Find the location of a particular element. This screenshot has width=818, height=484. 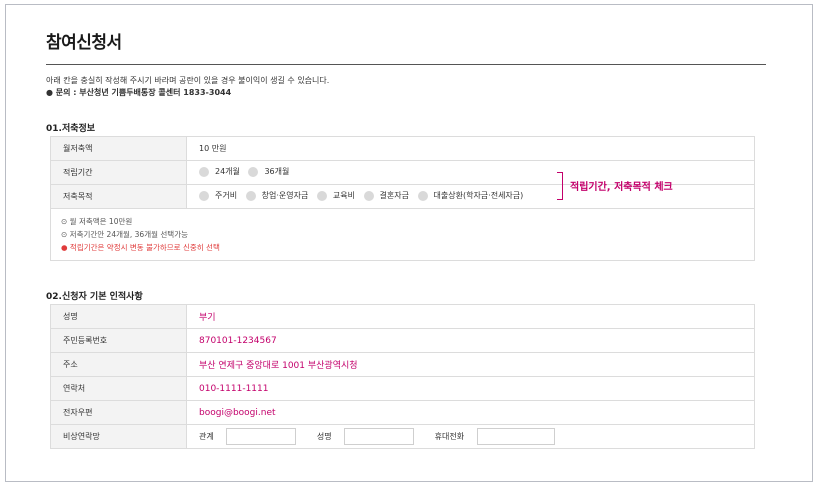

radio-label: 24개월 is located at coordinates (227, 172).